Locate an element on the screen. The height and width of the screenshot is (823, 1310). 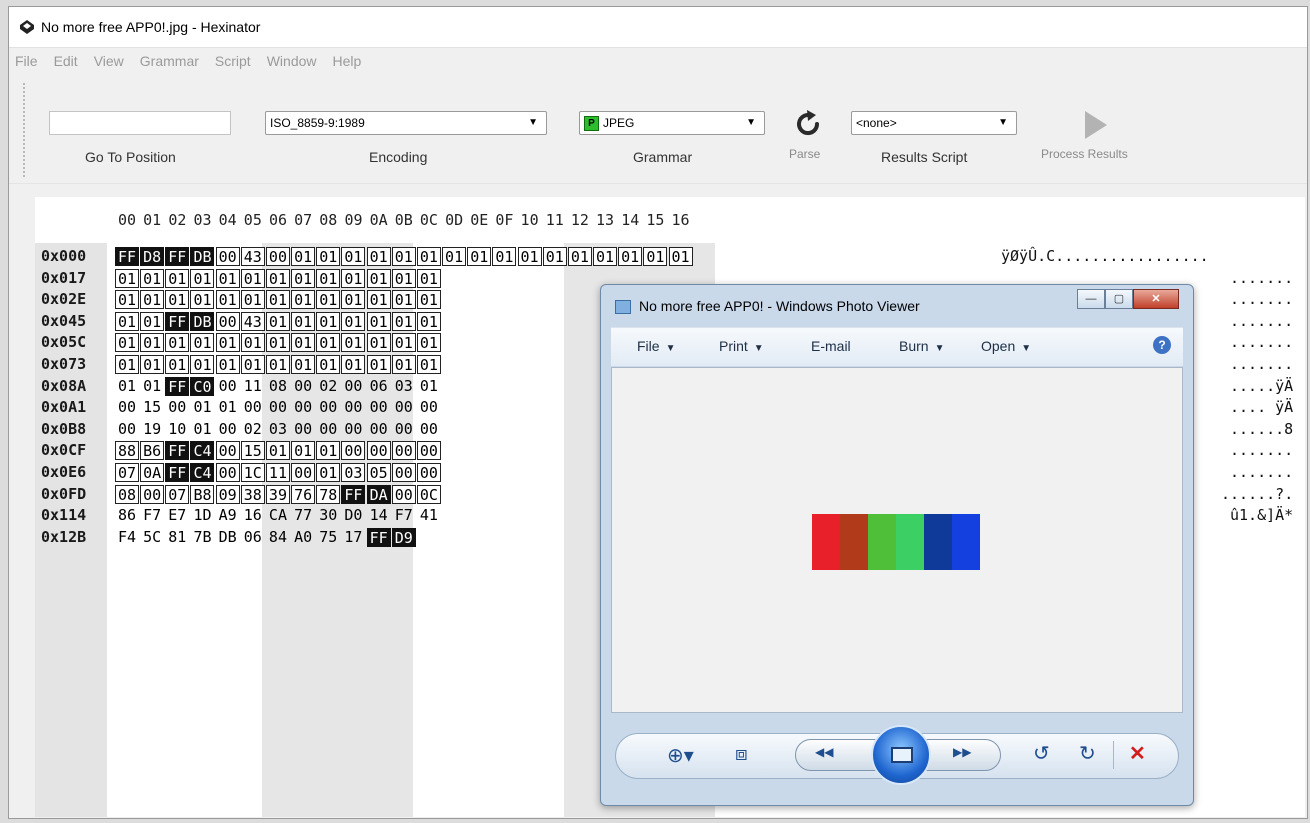
play-icon is located at coordinates (1095, 125).